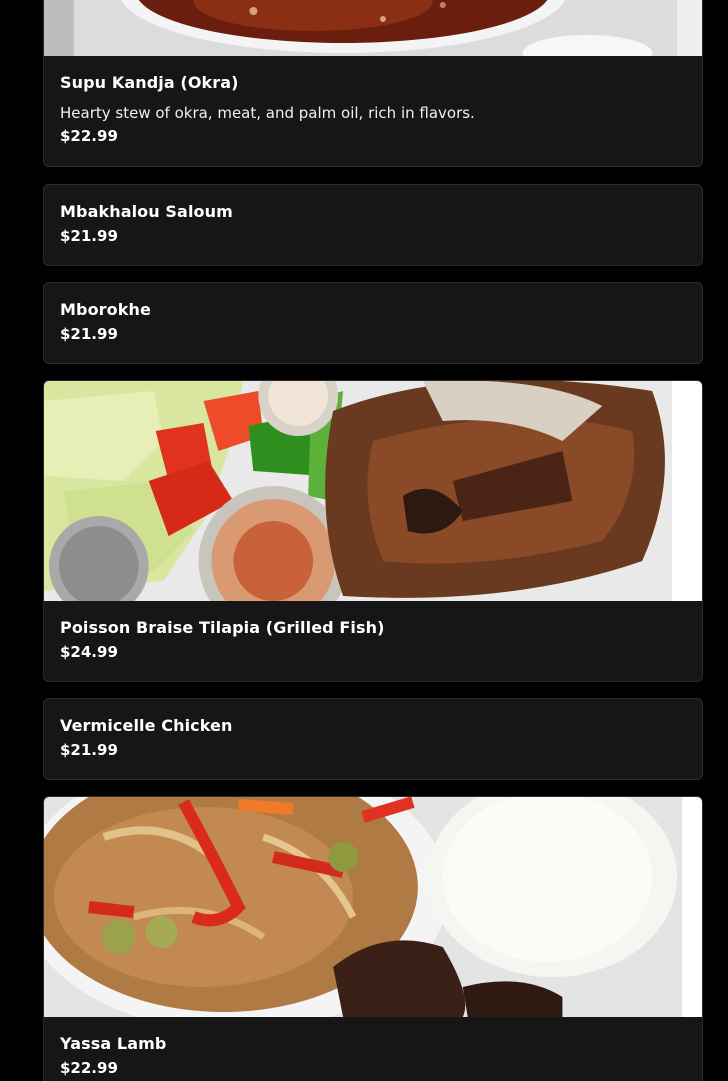 Image resolution: width=728 pixels, height=1081 pixels. I want to click on menu-item-name: Poisson Braise Tilapia (Grilled Fish), so click(222, 627).